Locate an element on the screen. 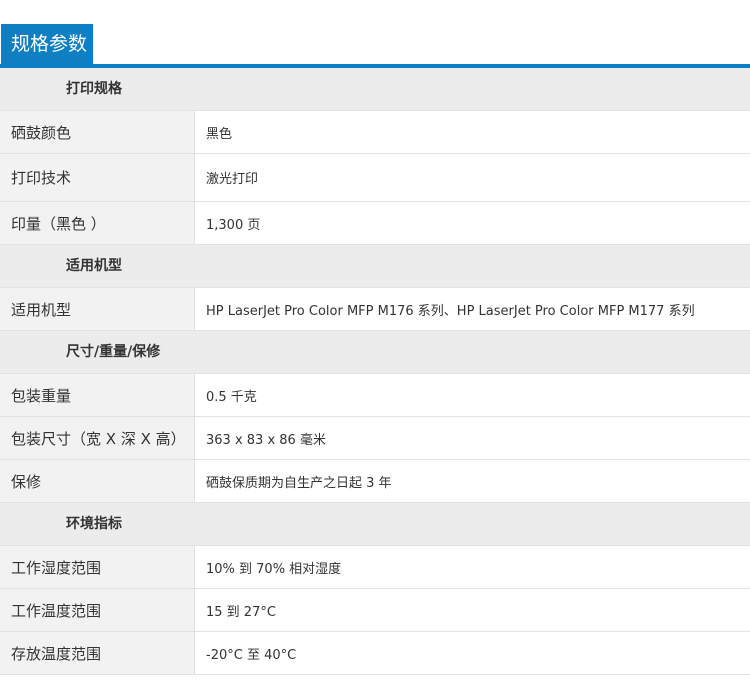 This screenshot has height=697, width=750. table-row: 工作温度范围 15 到 27°C is located at coordinates (375, 610).